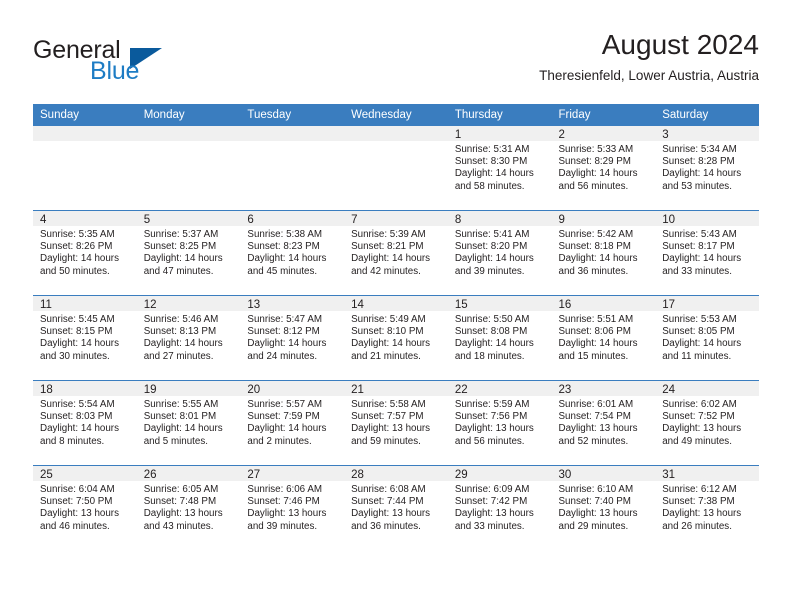 The width and height of the screenshot is (792, 612). I want to click on sunrise-time: Sunrise: 5:53 AM, so click(699, 319).